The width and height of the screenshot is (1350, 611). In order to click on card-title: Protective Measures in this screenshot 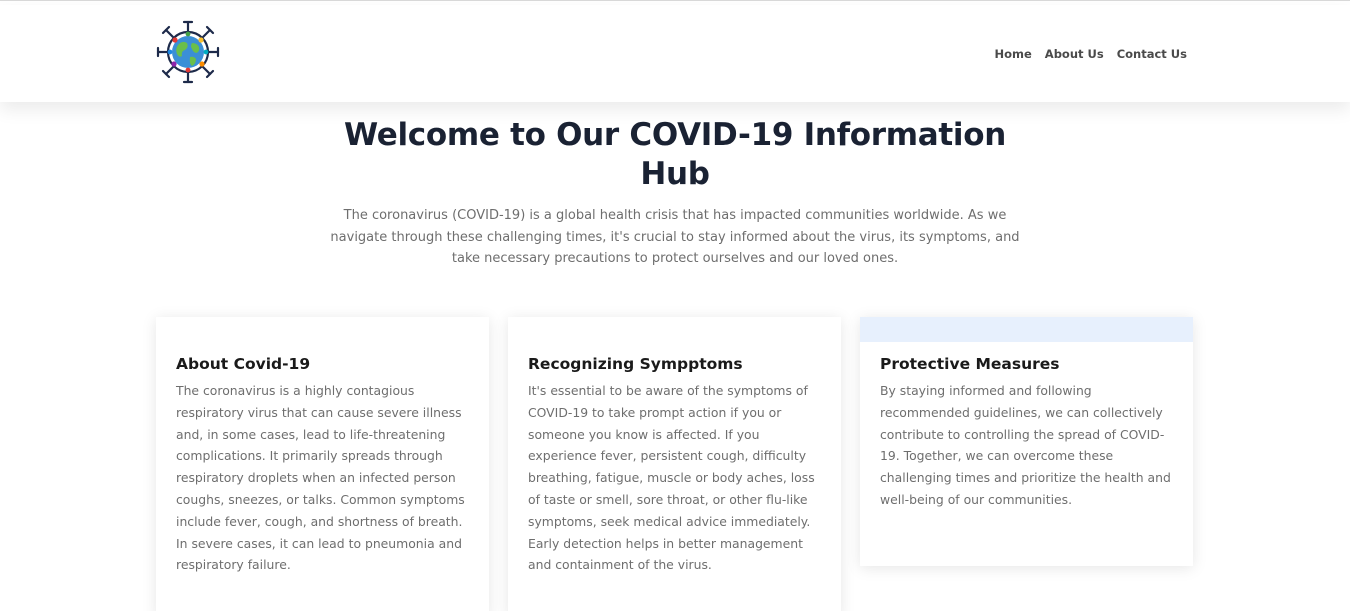, I will do `click(970, 364)`.